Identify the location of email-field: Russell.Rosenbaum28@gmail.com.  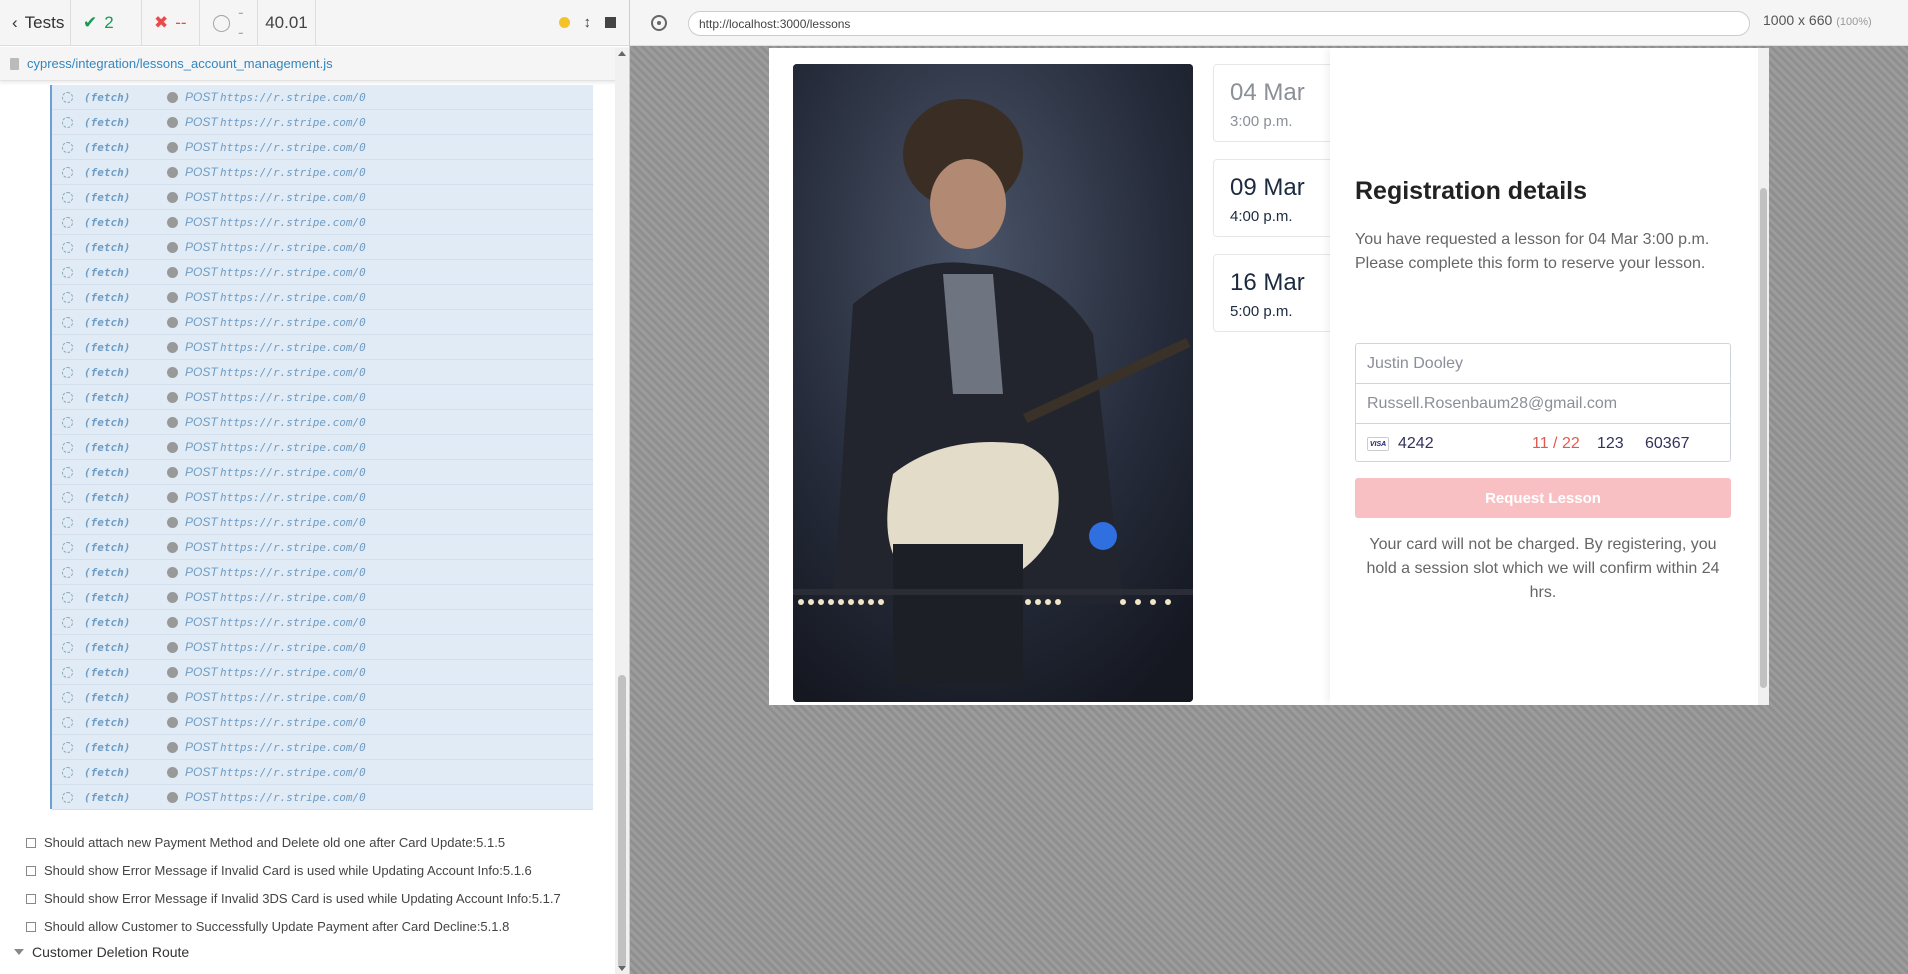
(1543, 404).